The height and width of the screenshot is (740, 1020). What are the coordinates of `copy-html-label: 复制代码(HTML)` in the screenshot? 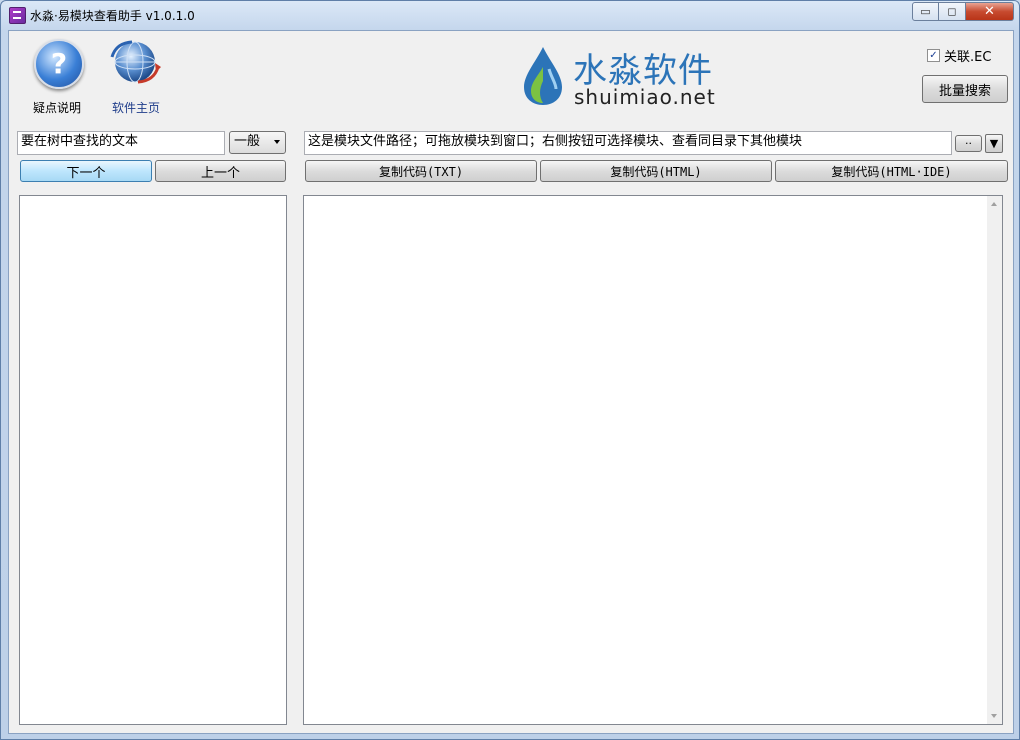 It's located at (656, 171).